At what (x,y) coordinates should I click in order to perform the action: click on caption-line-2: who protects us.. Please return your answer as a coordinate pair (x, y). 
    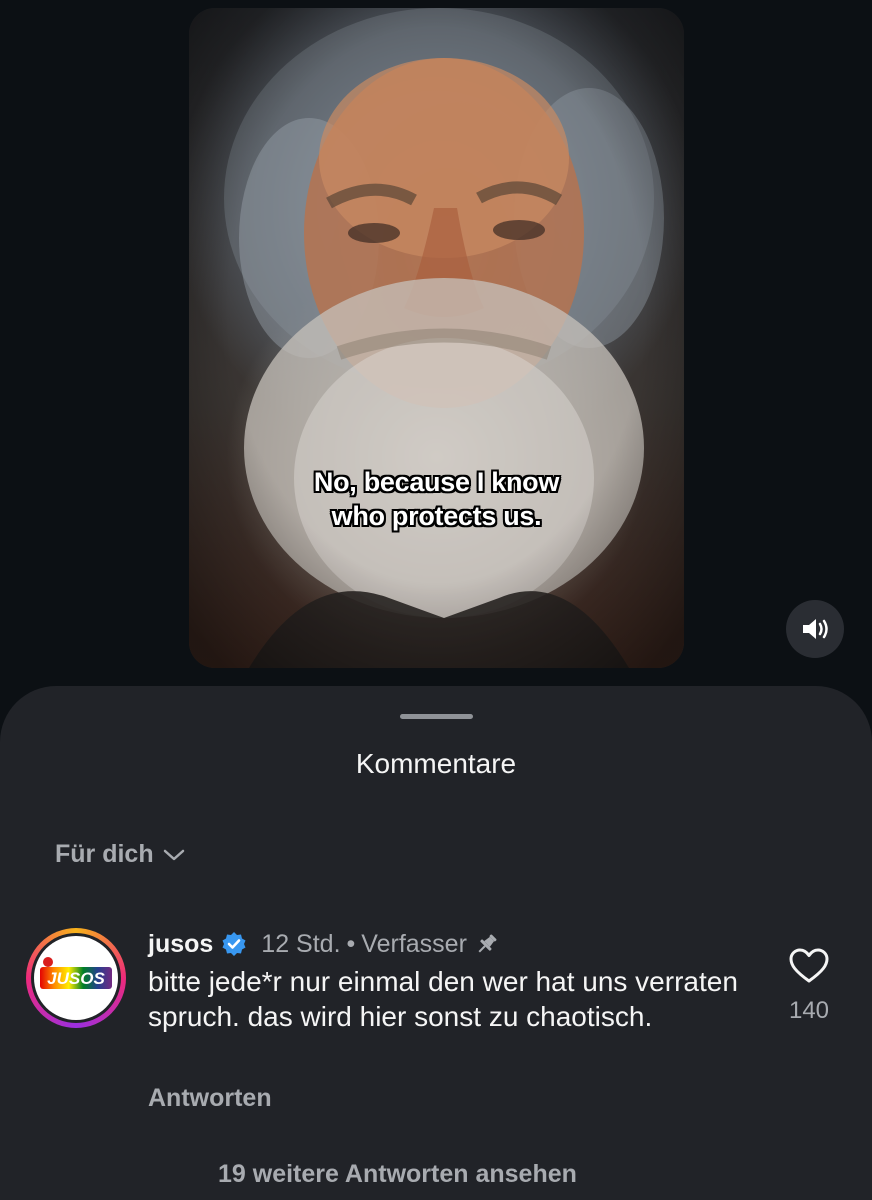
    Looking at the image, I should click on (436, 516).